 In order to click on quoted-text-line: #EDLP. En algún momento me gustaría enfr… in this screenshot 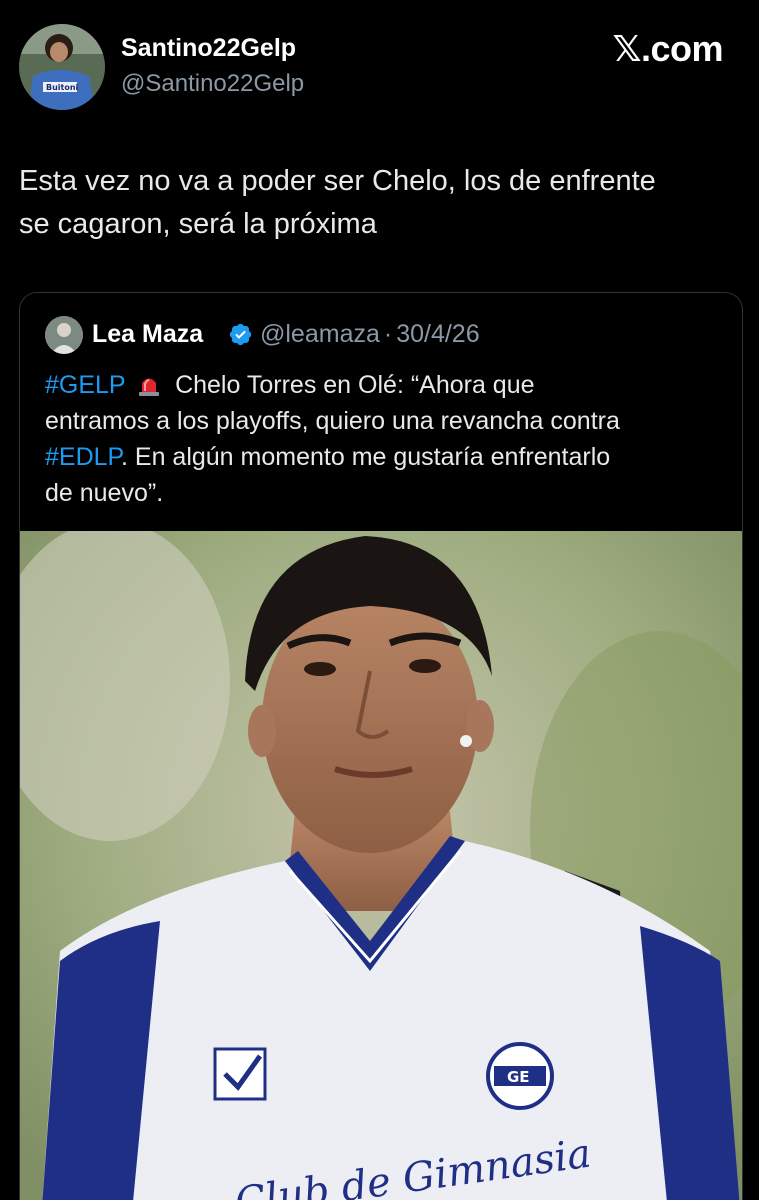, I will do `click(385, 457)`.